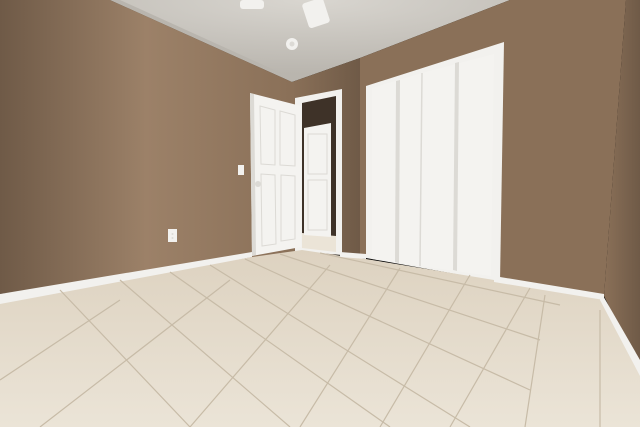 This screenshot has height=427, width=640. Describe the element at coordinates (292, 44) in the screenshot. I see `smoke-detector-center` at that location.